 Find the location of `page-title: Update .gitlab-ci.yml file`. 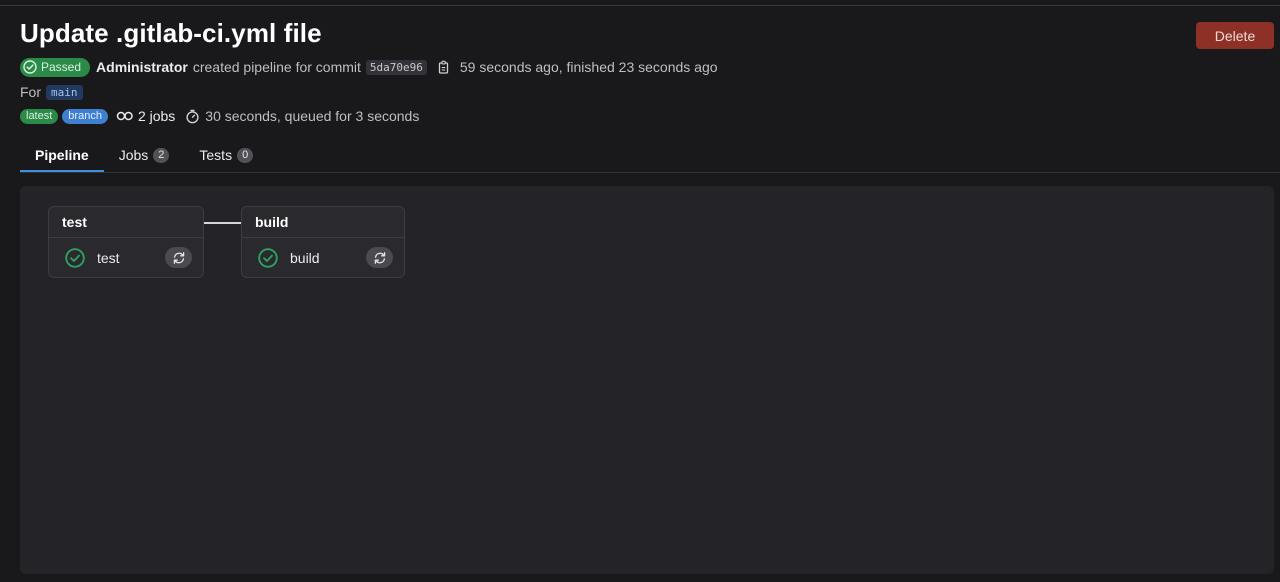

page-title: Update .gitlab-ci.yml file is located at coordinates (171, 33).